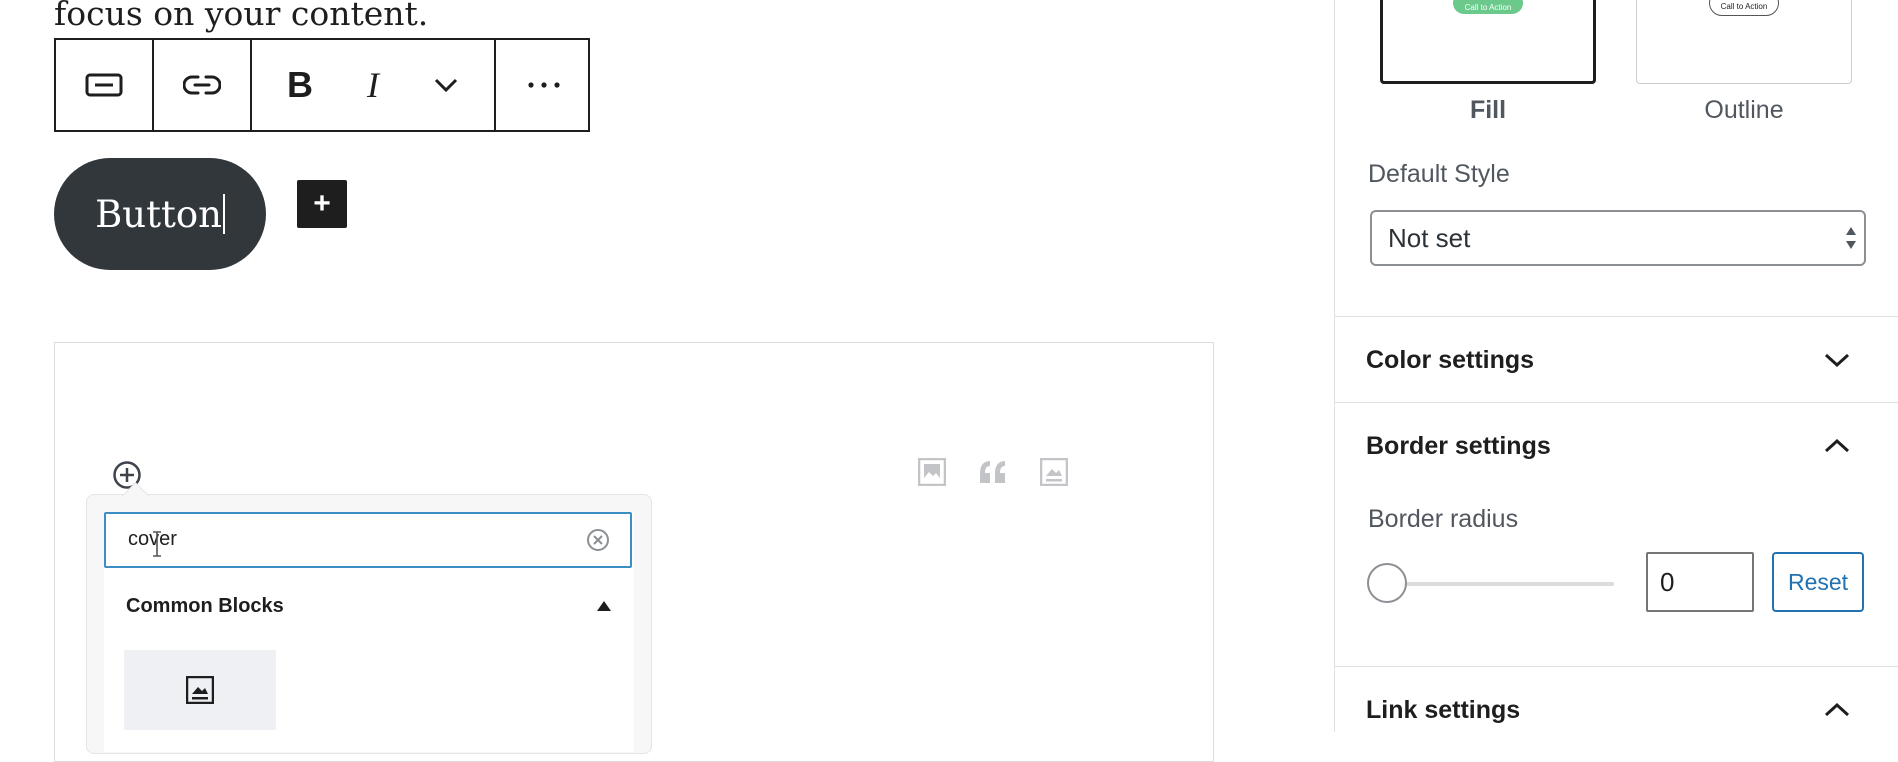  I want to click on block-search-input, so click(368, 540).